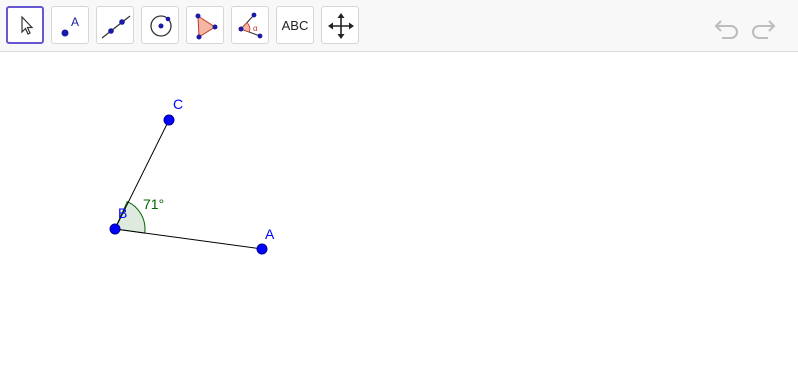 The image size is (798, 379). Describe the element at coordinates (153, 204) in the screenshot. I see `angle-value-label: 71°` at that location.